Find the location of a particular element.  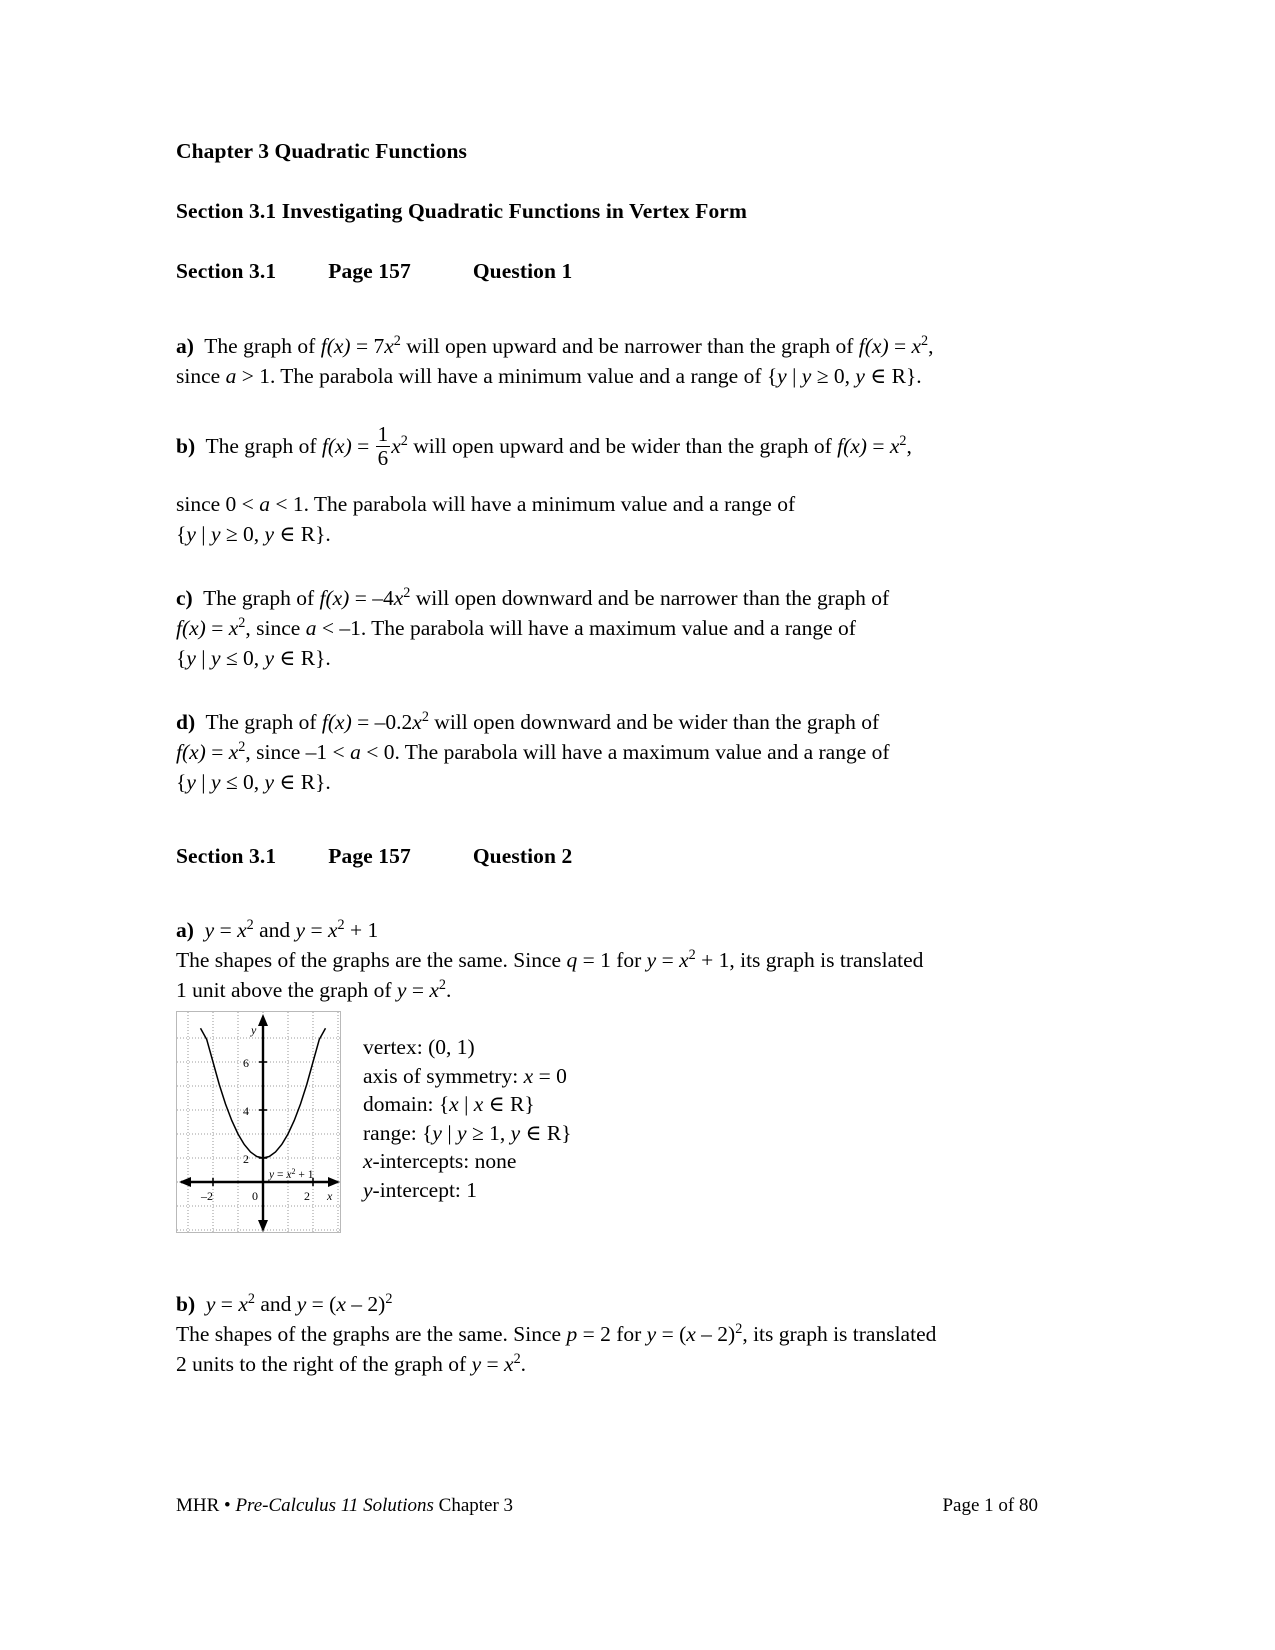

q1a-l2y1: y is located at coordinates (782, 375).